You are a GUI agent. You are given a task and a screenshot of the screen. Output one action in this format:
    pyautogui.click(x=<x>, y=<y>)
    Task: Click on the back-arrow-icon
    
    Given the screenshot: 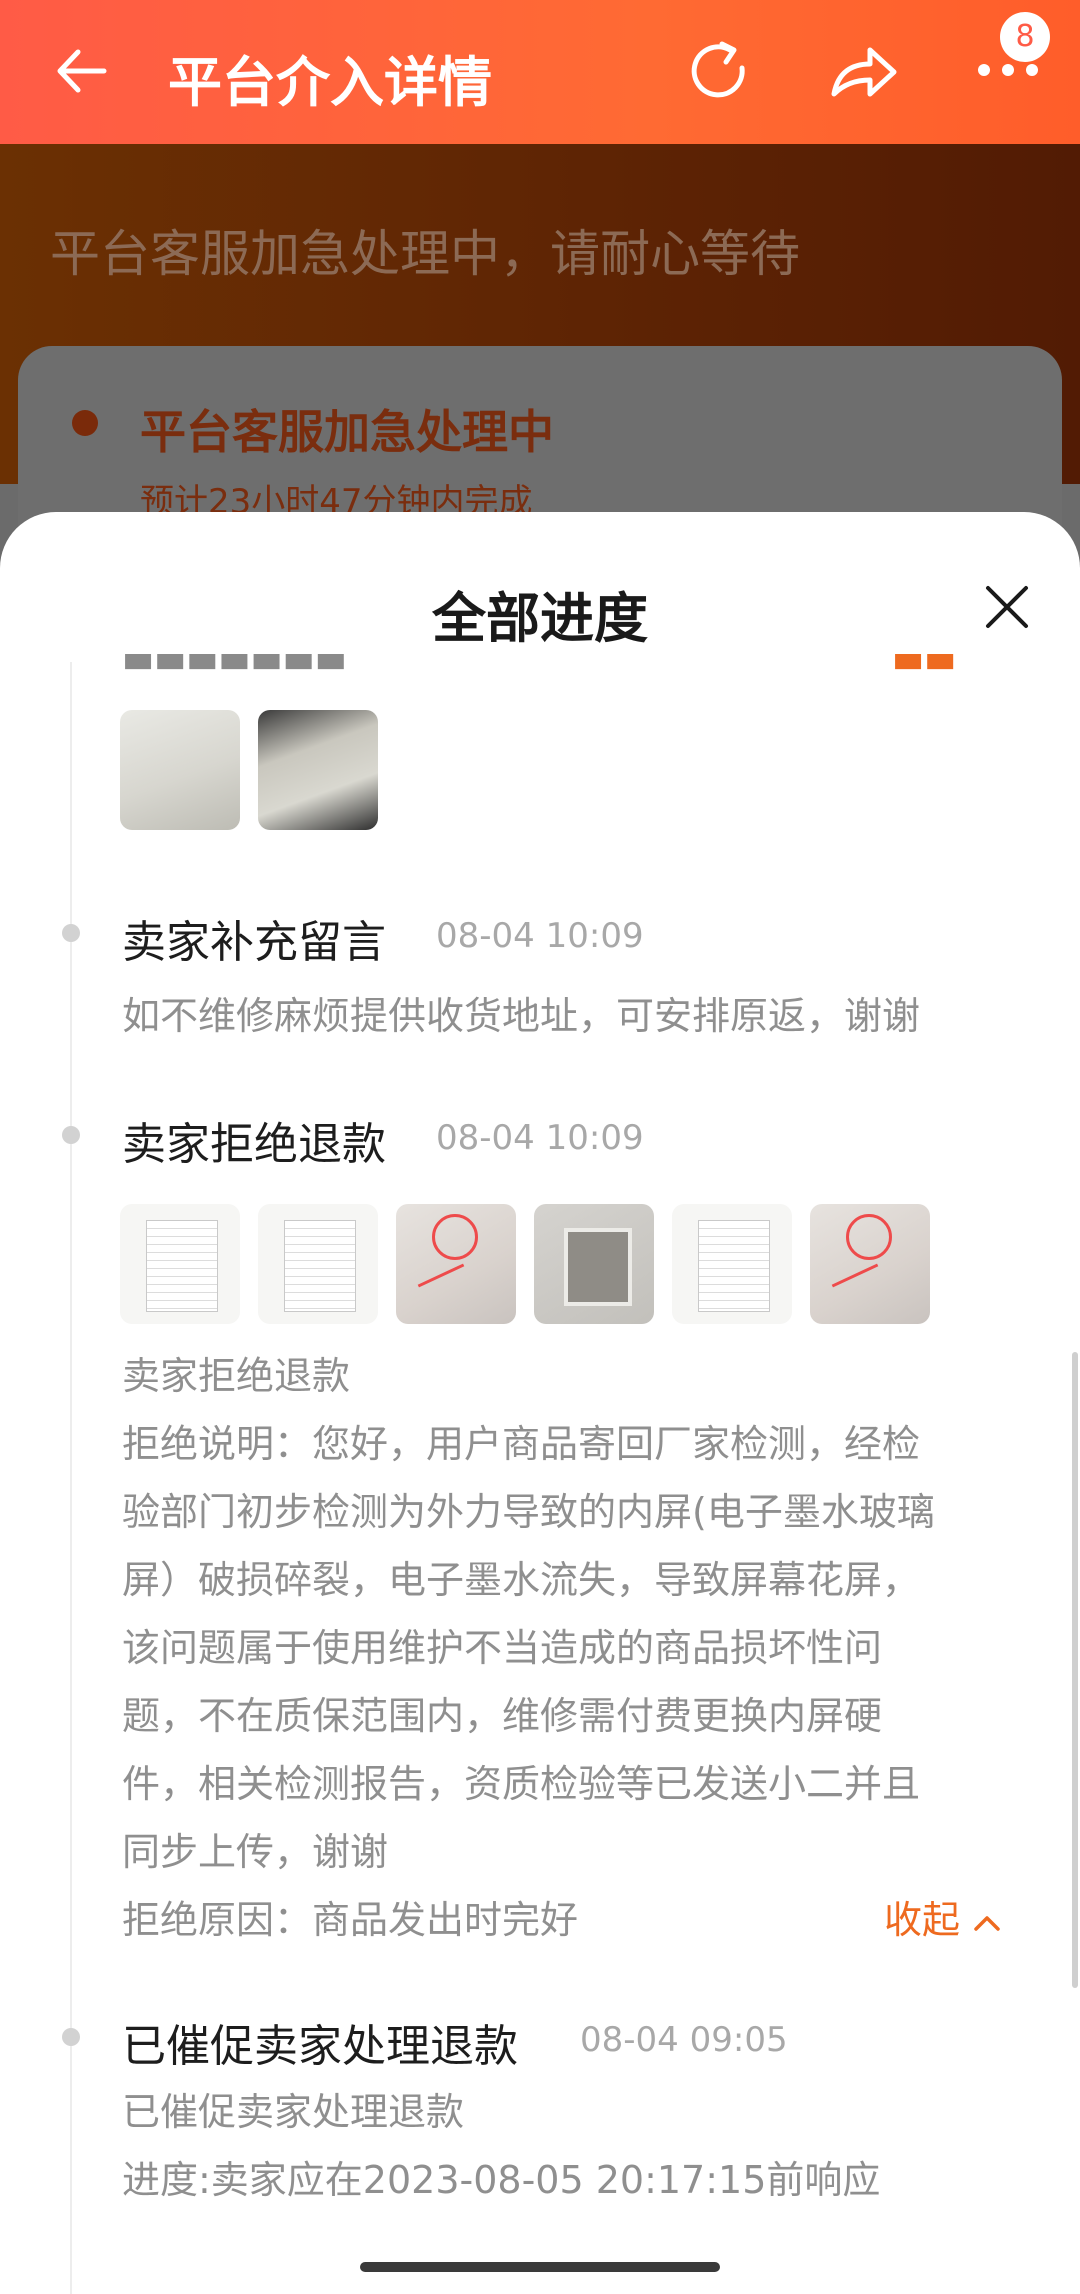 What is the action you would take?
    pyautogui.click(x=81, y=71)
    